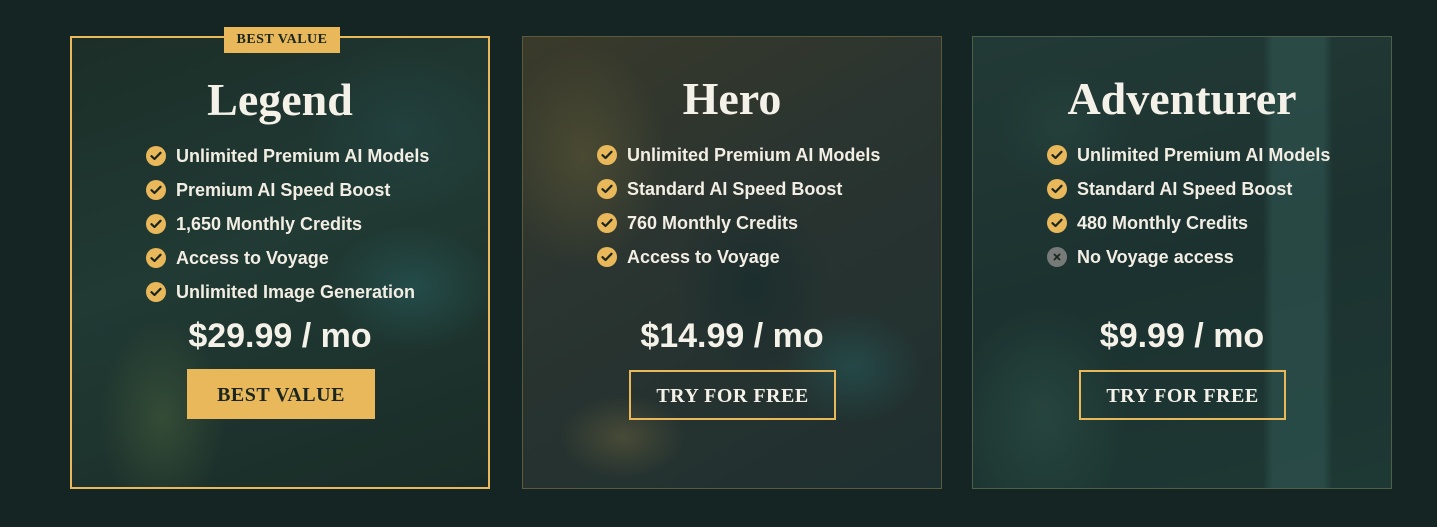 The width and height of the screenshot is (1437, 527). What do you see at coordinates (732, 336) in the screenshot?
I see `plan-price: $14.99 / mo` at bounding box center [732, 336].